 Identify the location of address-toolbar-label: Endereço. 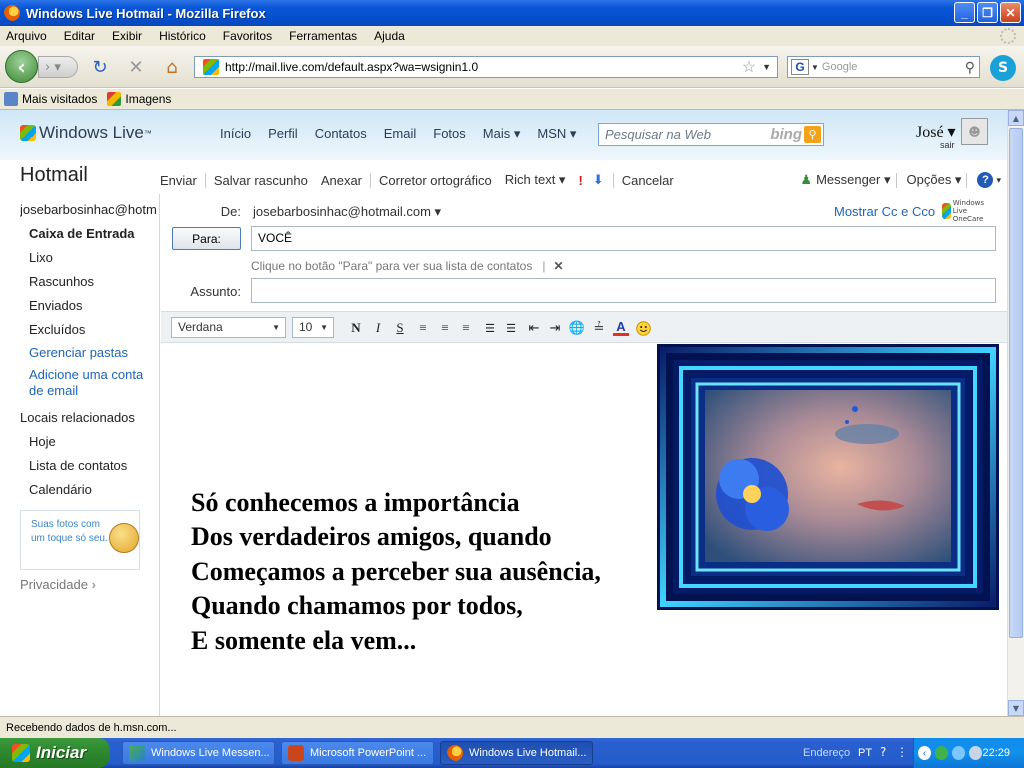
(826, 753).